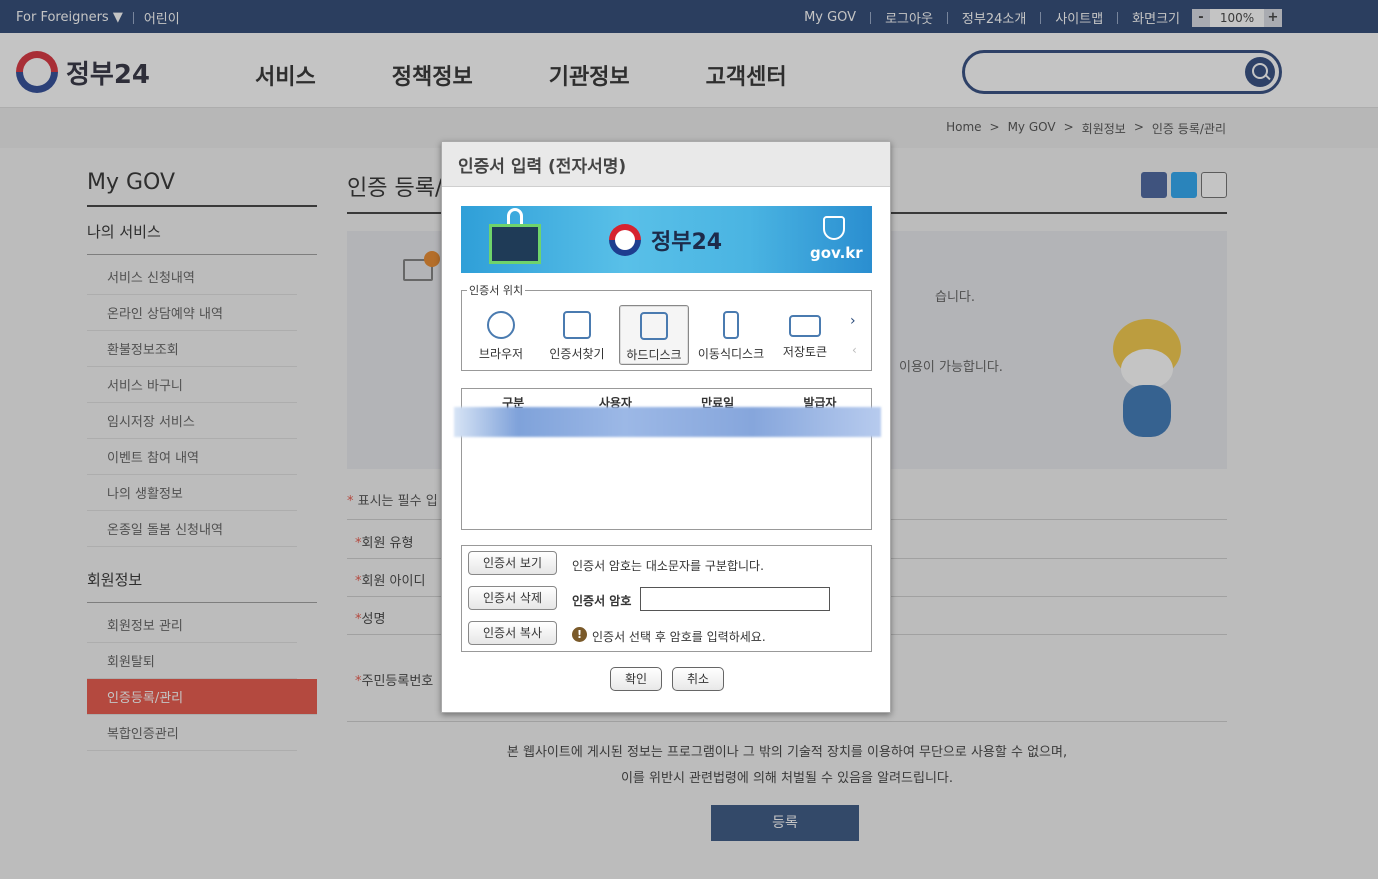 The height and width of the screenshot is (879, 1378). What do you see at coordinates (679, 637) in the screenshot?
I see `warning-text: 인증서 선택 후 암호를 입력하세요.` at bounding box center [679, 637].